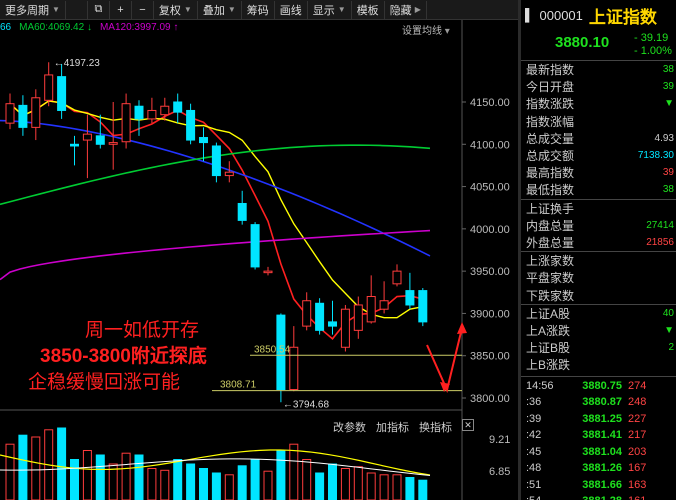  Describe the element at coordinates (637, 385) in the screenshot. I see `trade-volume: 274` at that location.